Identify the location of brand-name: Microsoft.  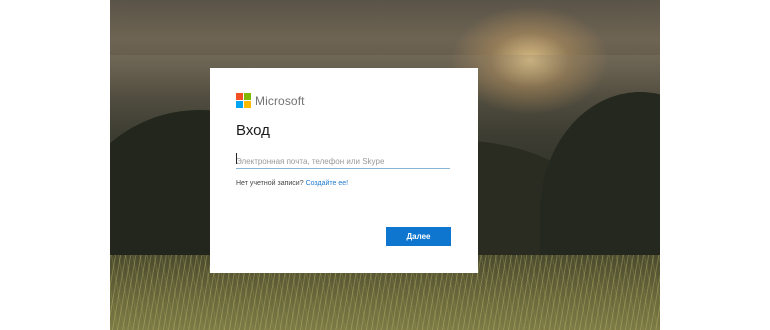
(280, 100).